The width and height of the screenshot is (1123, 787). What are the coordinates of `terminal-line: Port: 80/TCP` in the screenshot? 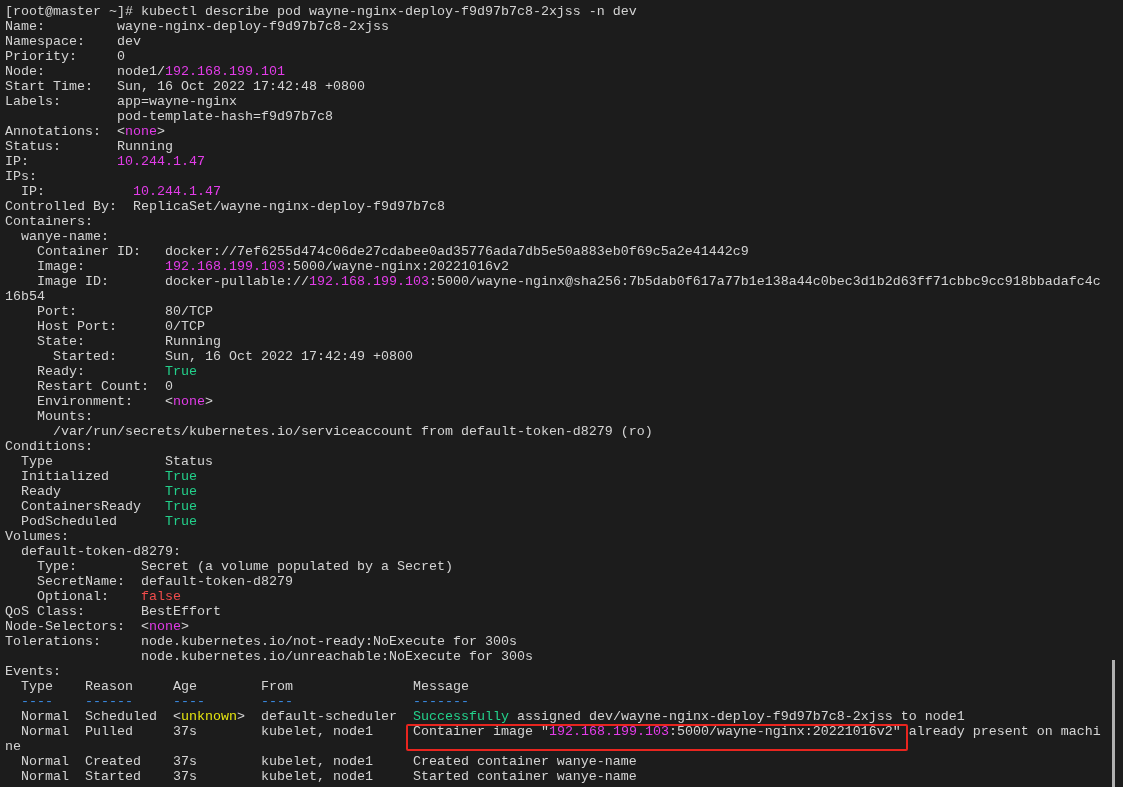 It's located at (124, 311).